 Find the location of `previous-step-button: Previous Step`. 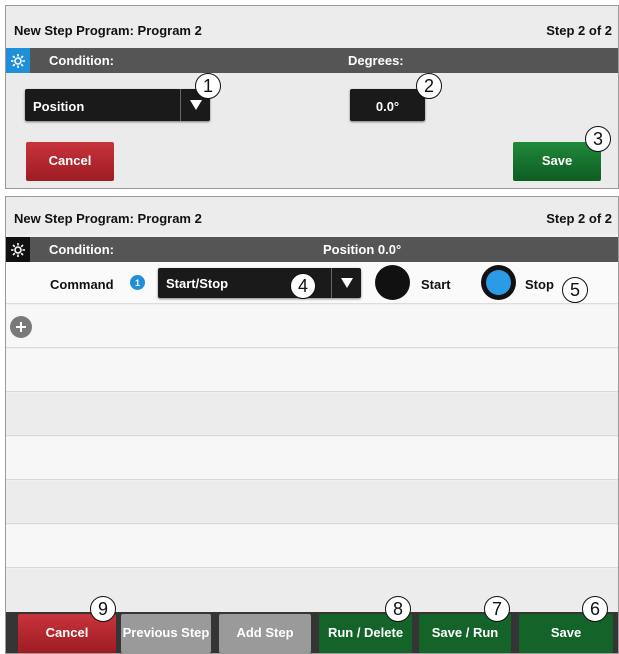

previous-step-button: Previous Step is located at coordinates (166, 633).